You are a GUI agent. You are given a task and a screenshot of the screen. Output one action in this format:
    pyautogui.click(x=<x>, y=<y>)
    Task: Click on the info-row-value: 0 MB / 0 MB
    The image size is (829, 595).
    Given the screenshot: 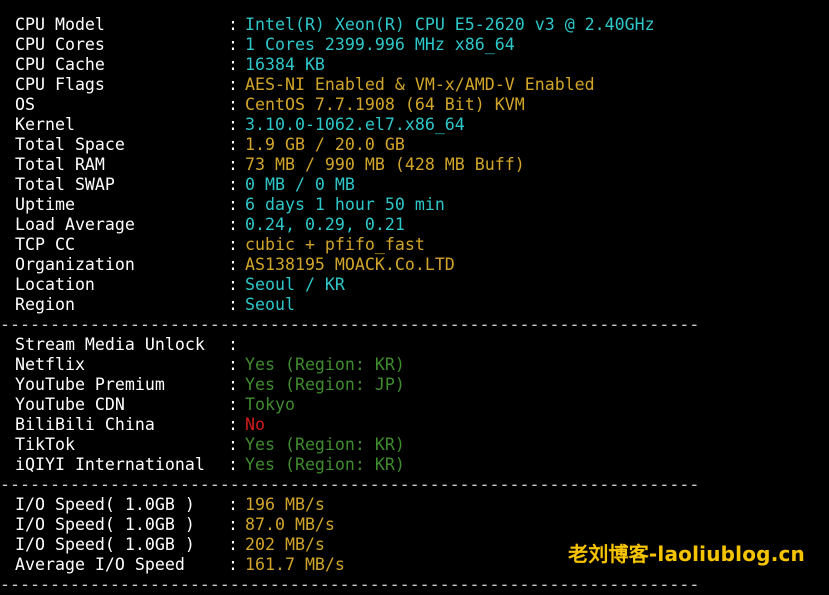 What is the action you would take?
    pyautogui.click(x=300, y=184)
    